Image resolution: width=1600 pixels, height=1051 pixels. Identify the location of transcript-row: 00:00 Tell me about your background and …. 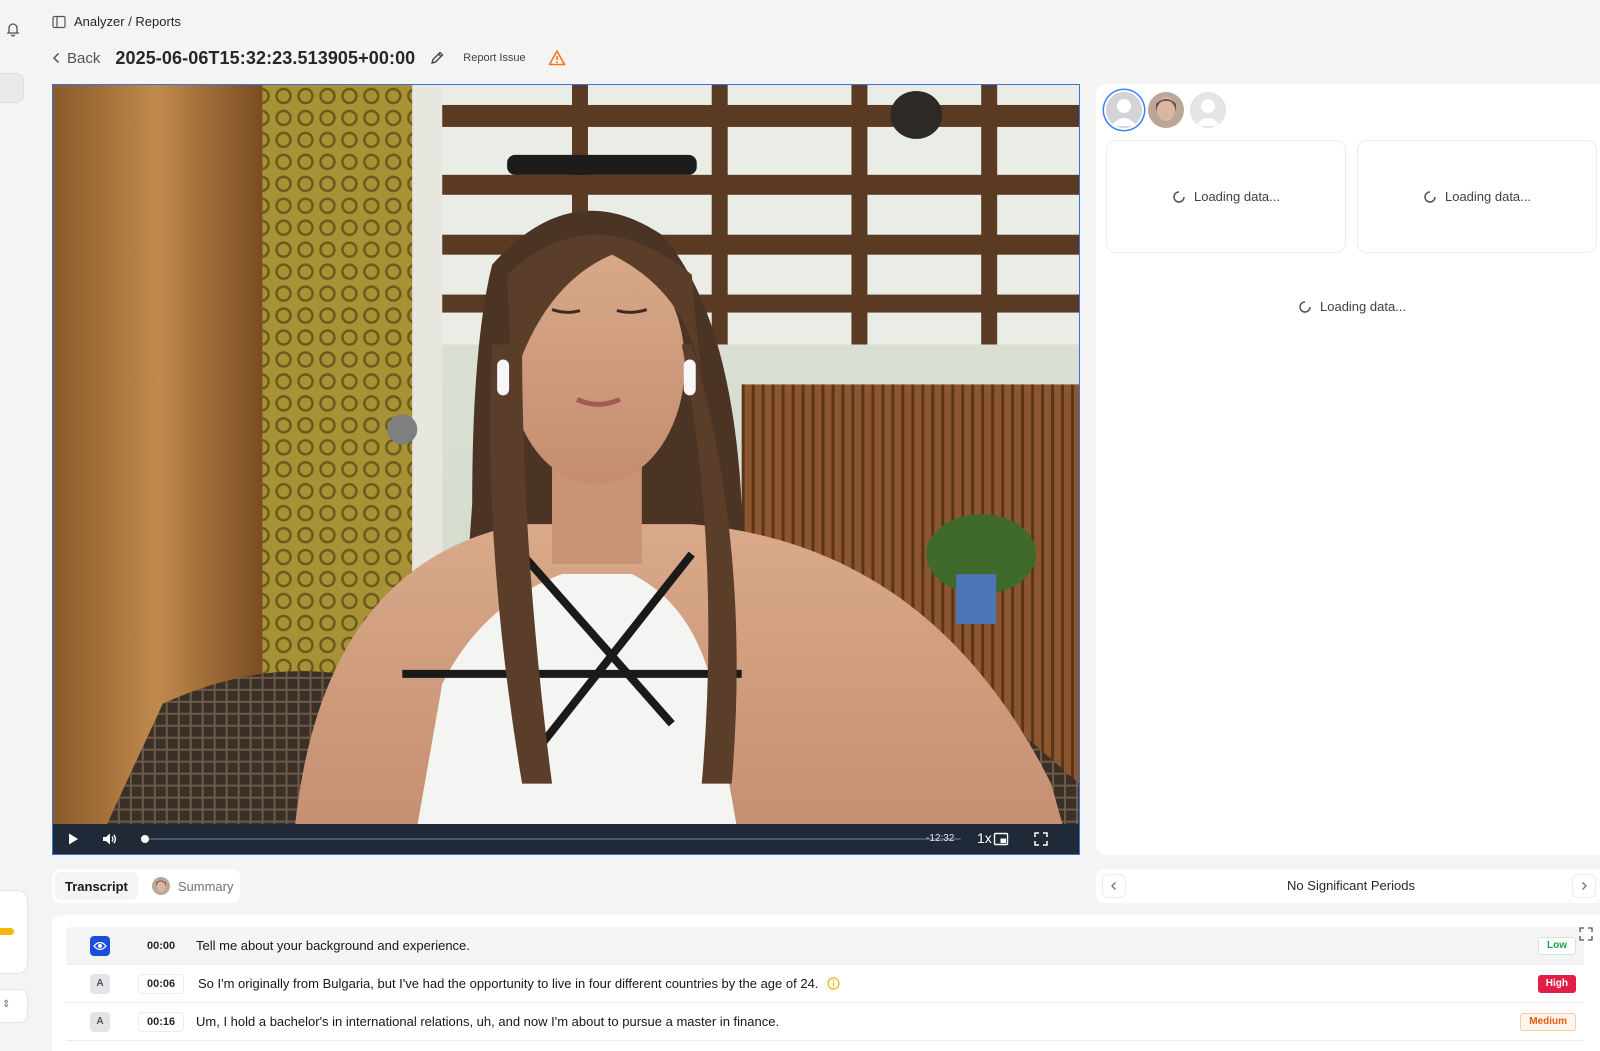
(825, 946).